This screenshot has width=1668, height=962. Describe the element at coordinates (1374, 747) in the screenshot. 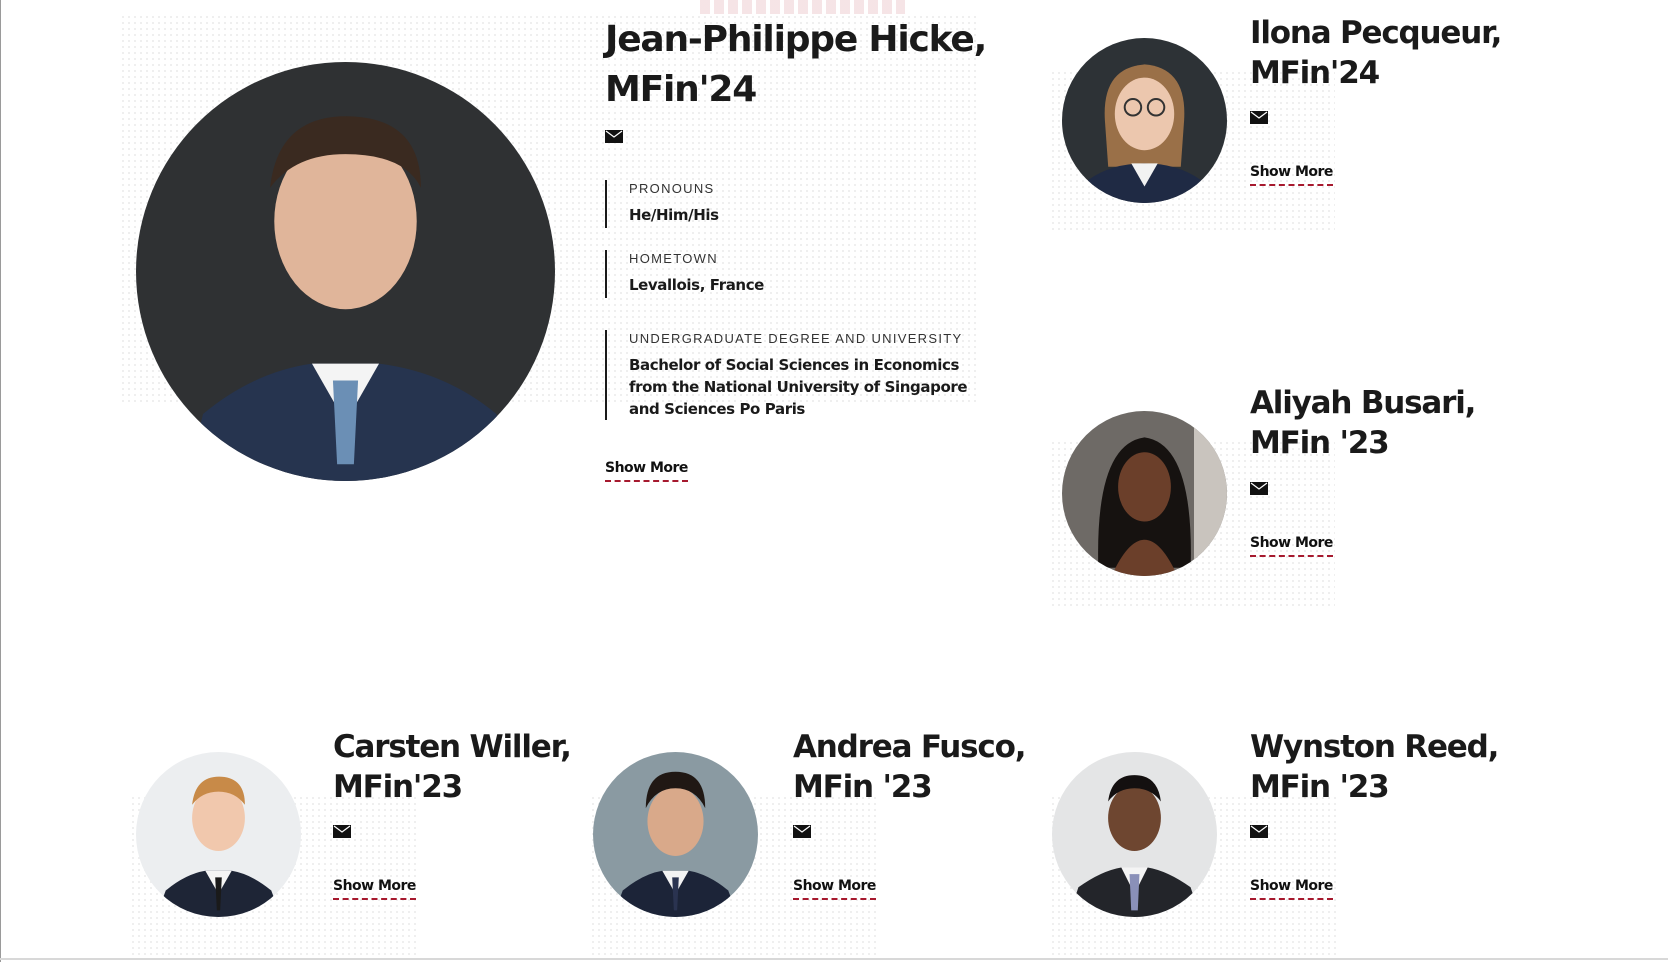

I see `profile-name-line1: Wynston Reed,` at that location.